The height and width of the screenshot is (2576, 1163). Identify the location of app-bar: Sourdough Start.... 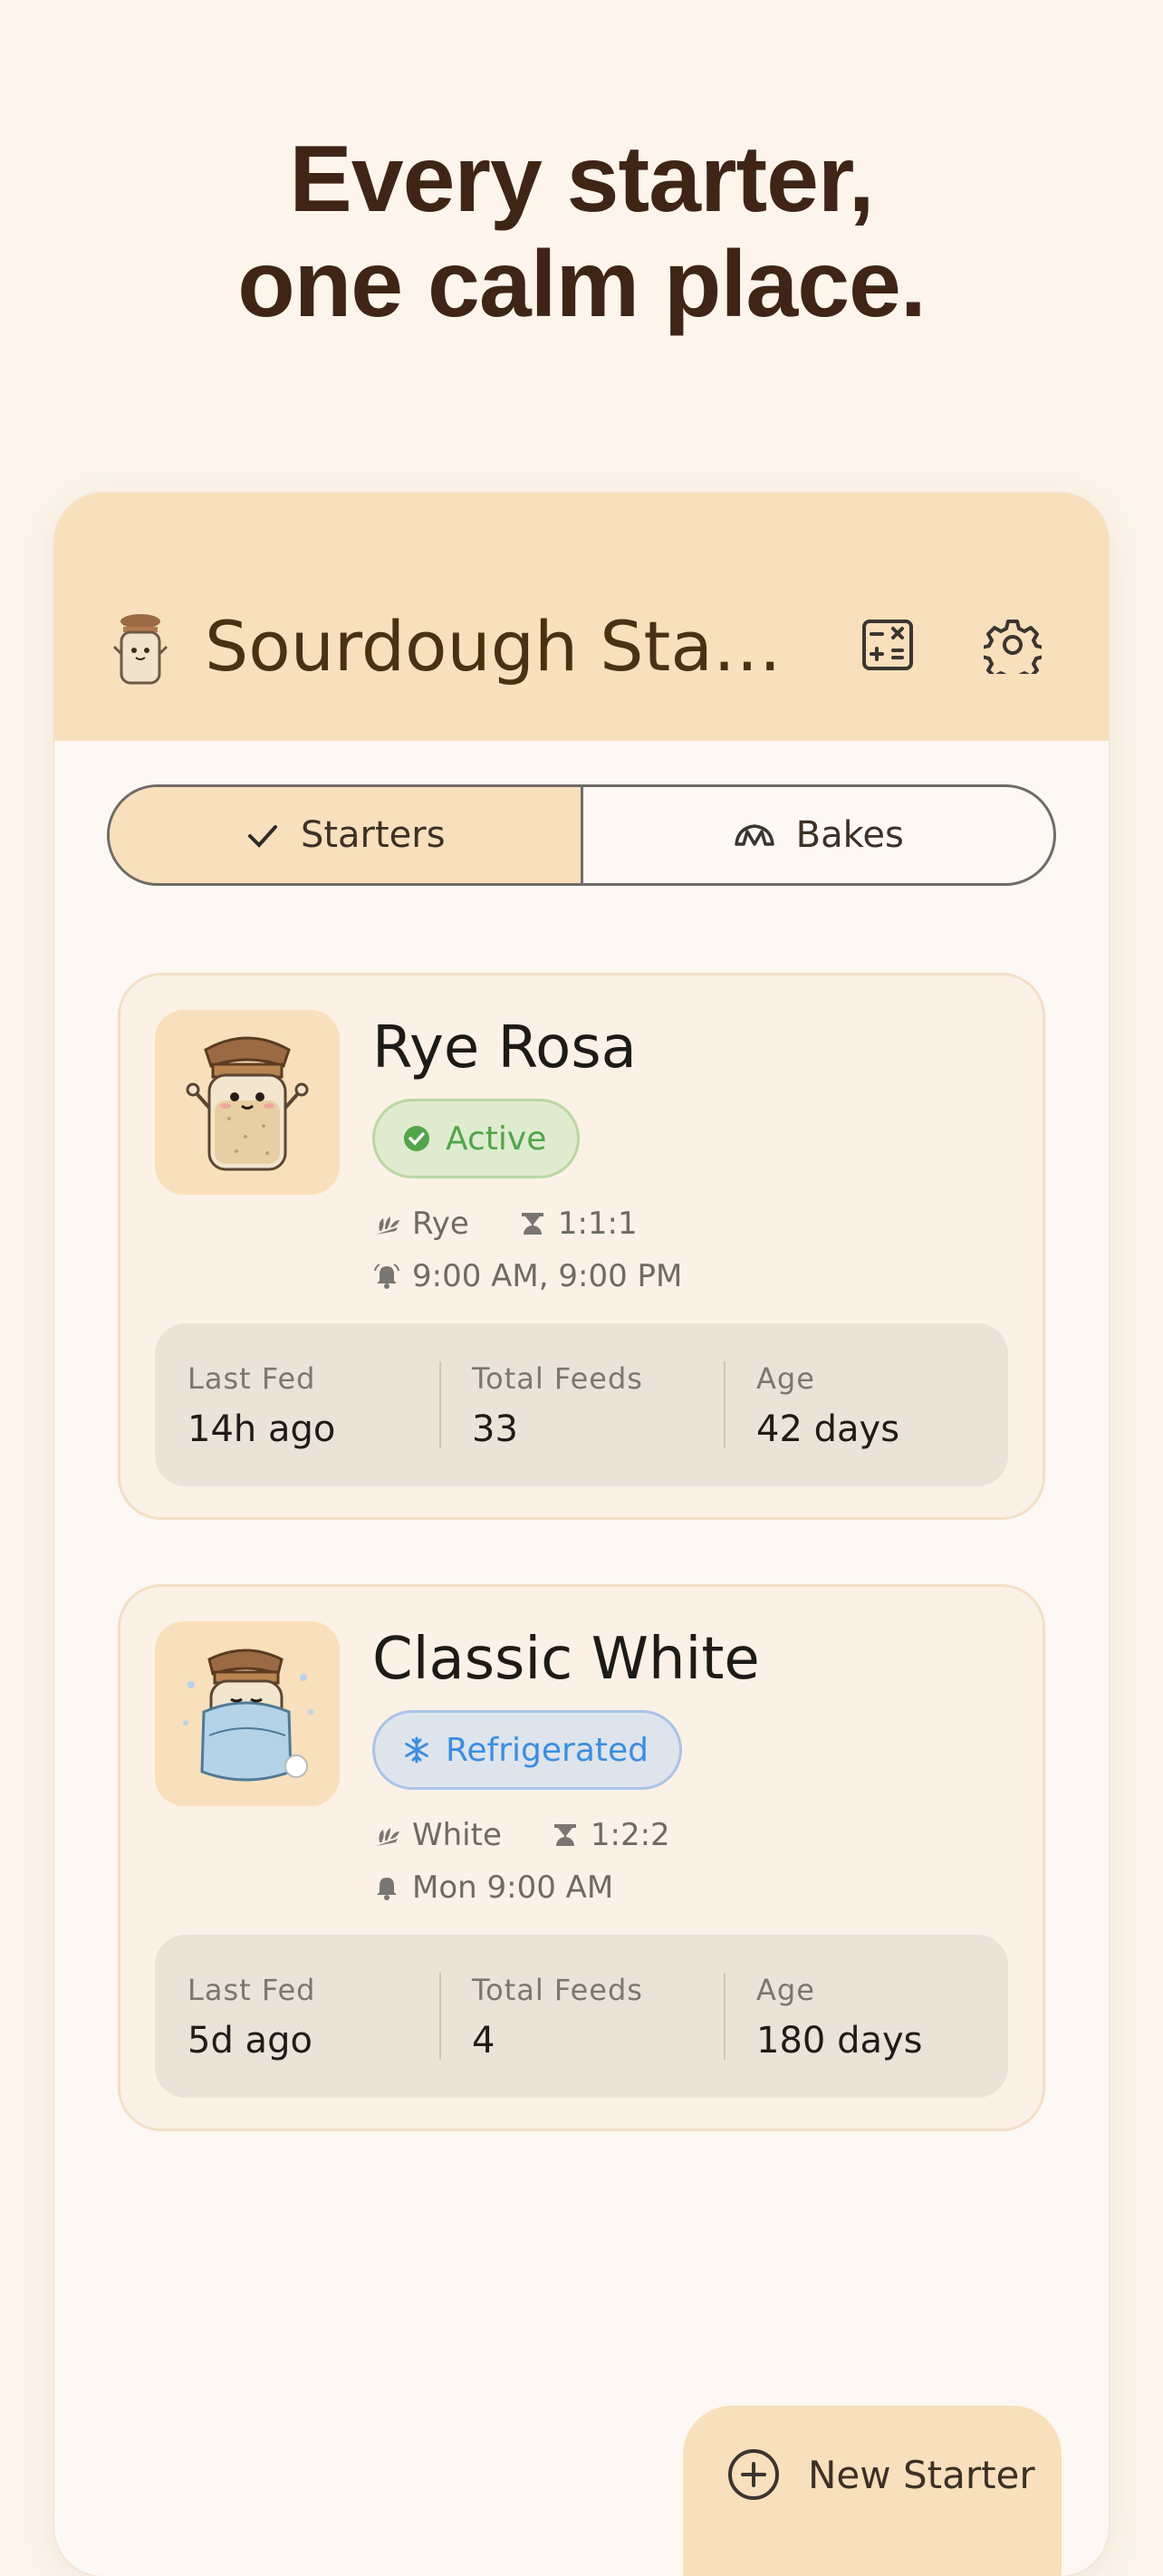
(581, 617).